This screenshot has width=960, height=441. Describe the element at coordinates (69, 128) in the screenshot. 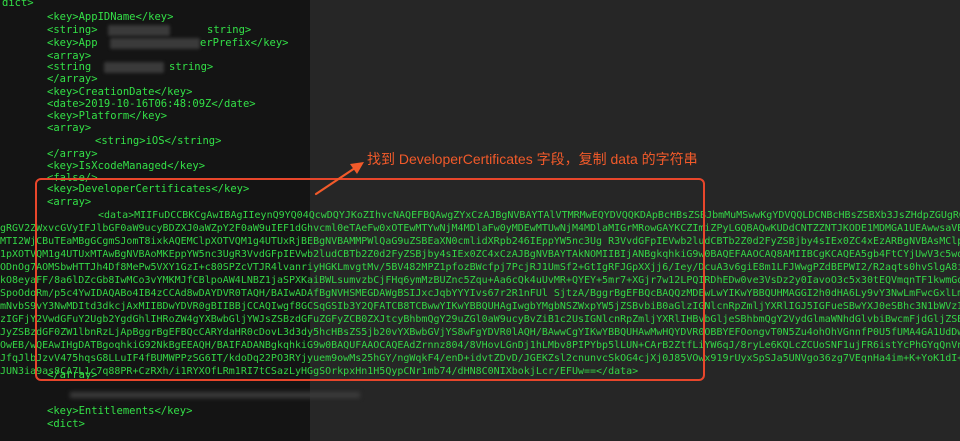

I see `code-line-array-open-2: <array>` at that location.